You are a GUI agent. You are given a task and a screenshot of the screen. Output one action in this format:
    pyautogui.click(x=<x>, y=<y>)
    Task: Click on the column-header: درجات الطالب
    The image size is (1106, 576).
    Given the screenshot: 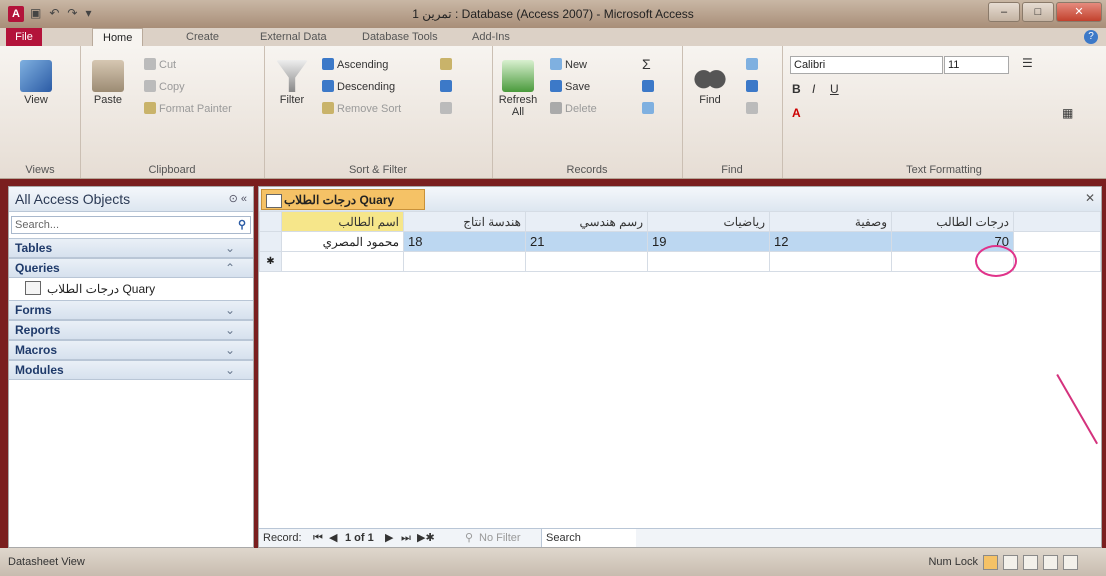 What is the action you would take?
    pyautogui.click(x=952, y=221)
    